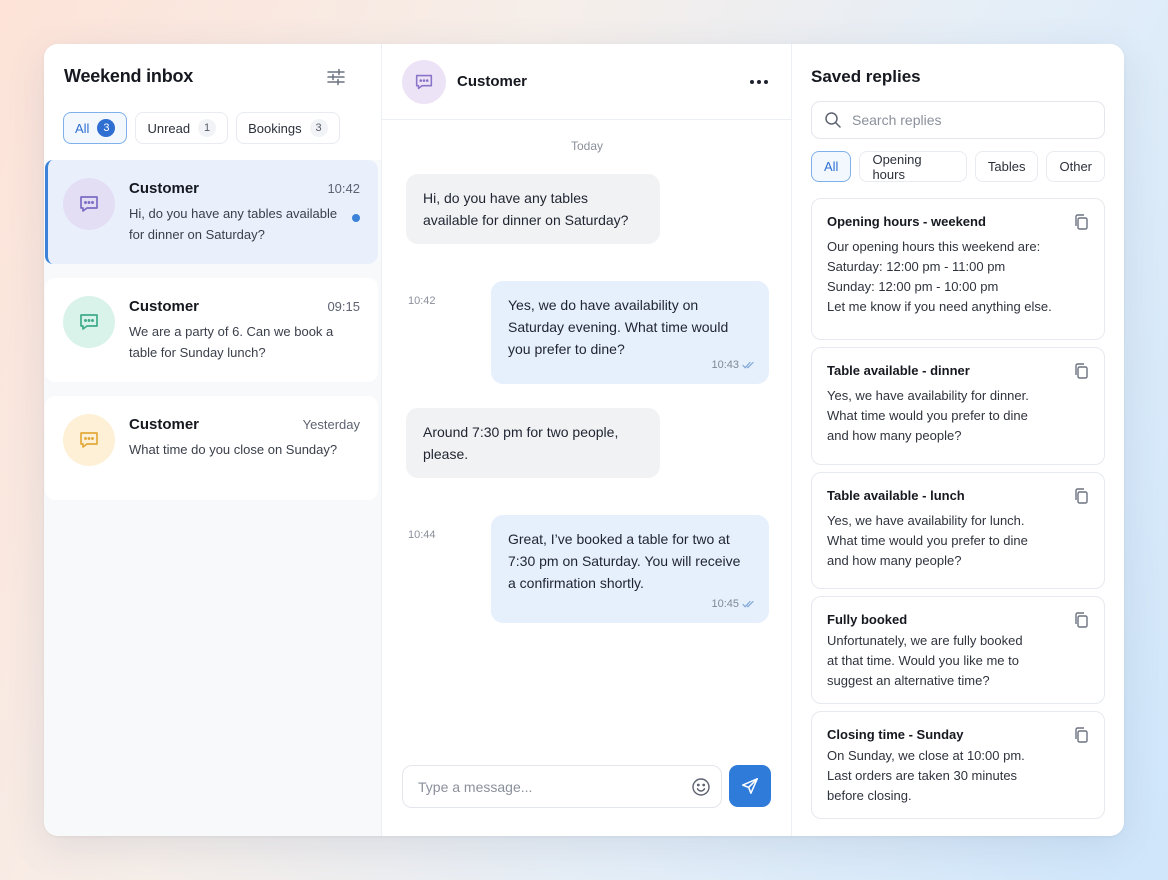 The width and height of the screenshot is (1168, 880). What do you see at coordinates (725, 604) in the screenshot?
I see `message-time: 10:45` at bounding box center [725, 604].